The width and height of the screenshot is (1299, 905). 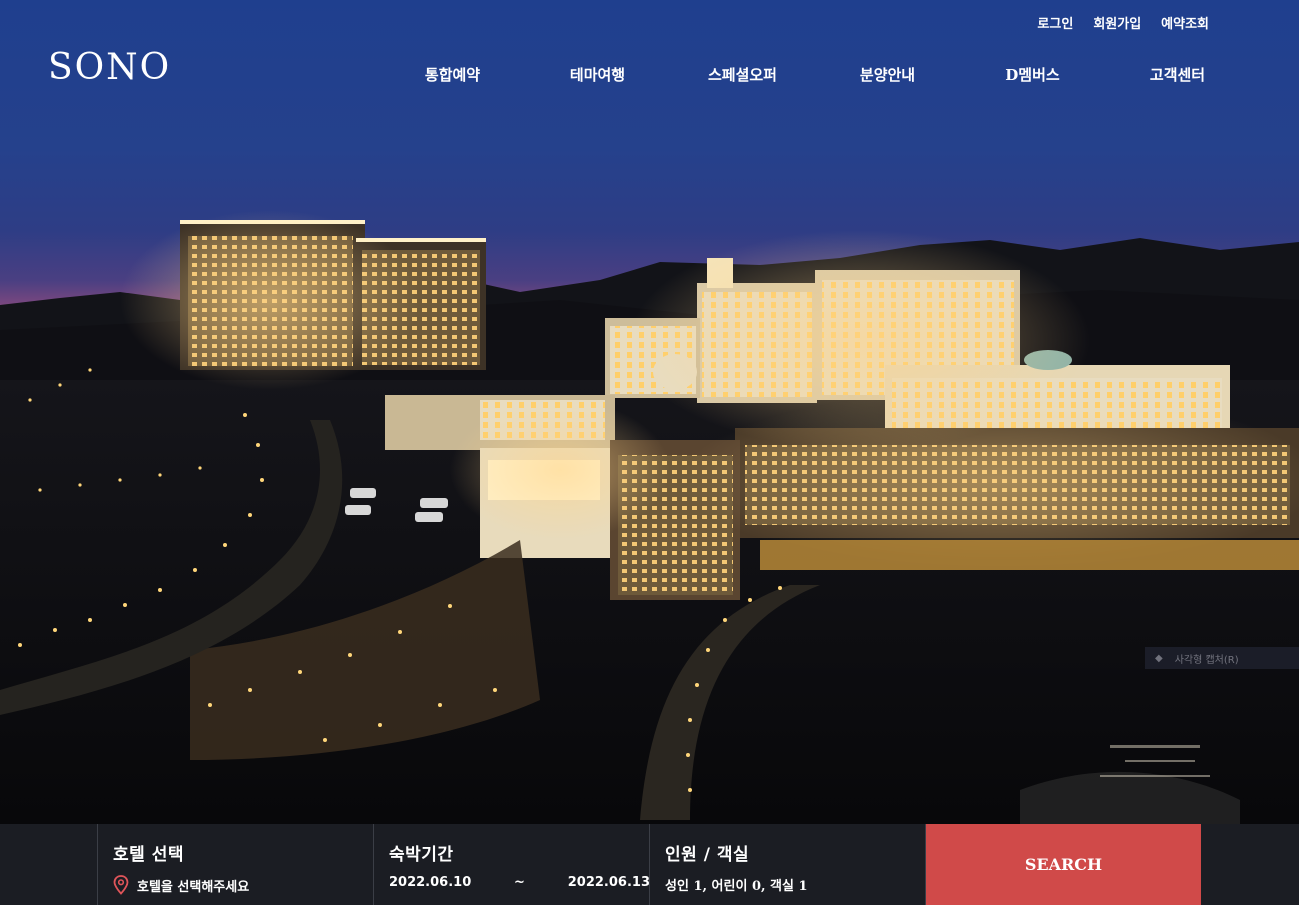 What do you see at coordinates (148, 855) in the screenshot?
I see `hotel-select-title: 호텔 선택` at bounding box center [148, 855].